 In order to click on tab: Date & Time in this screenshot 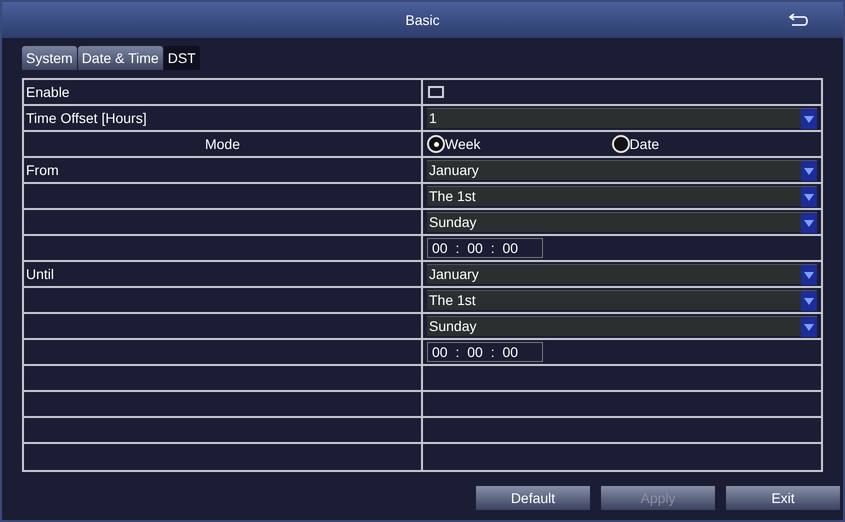, I will do `click(120, 58)`.